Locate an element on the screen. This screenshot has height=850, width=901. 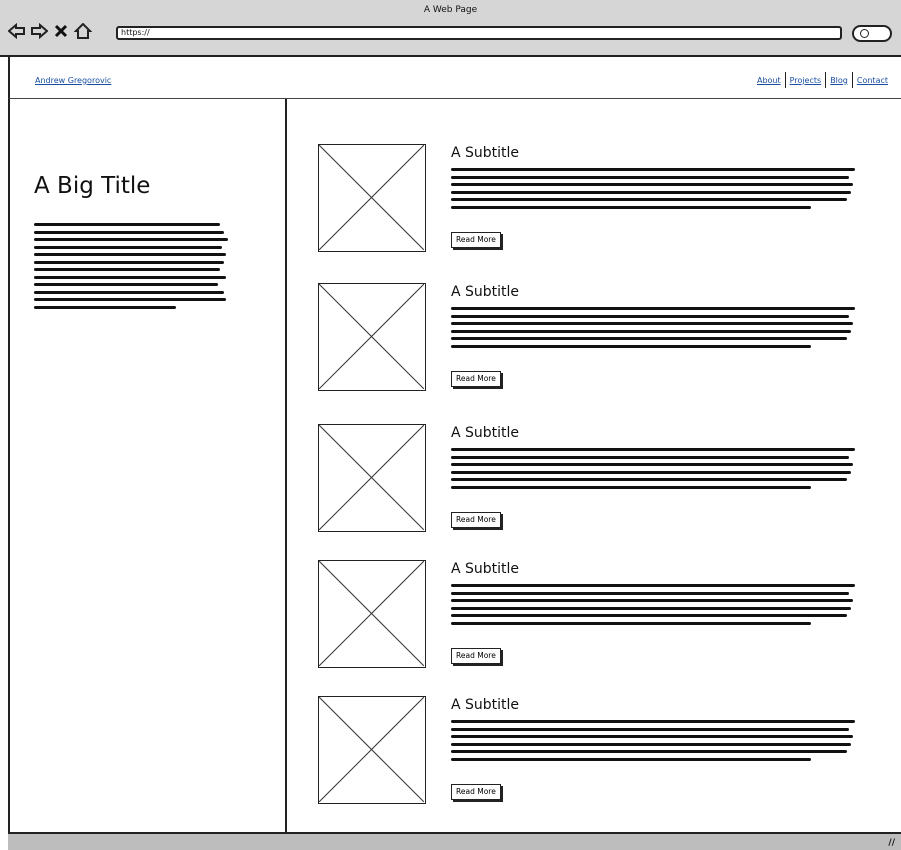
nav-link-blog: Blog is located at coordinates (839, 80).